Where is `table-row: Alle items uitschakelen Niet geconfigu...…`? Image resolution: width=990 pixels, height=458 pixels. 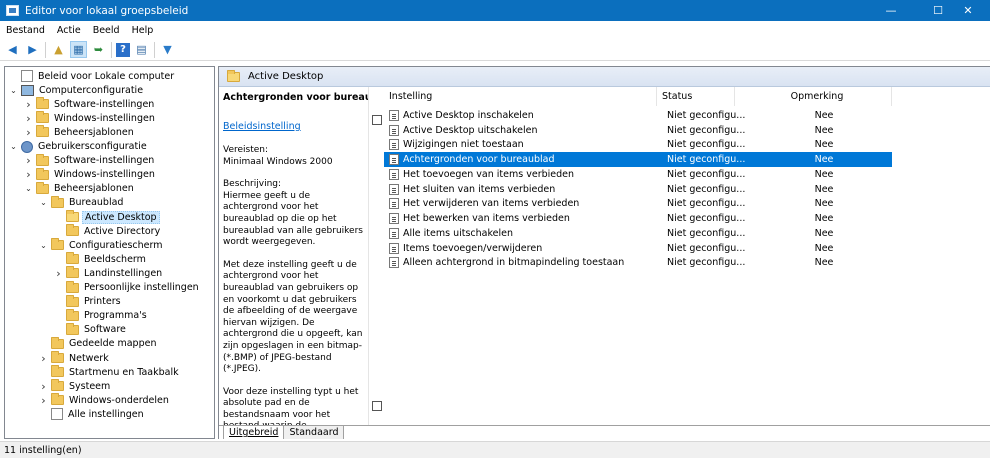 table-row: Alle items uitschakelen Niet geconfigu...… is located at coordinates (638, 233).